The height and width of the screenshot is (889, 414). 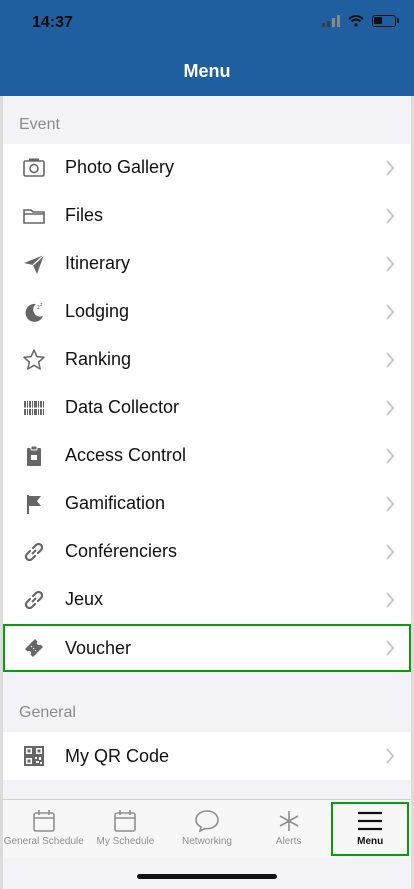 What do you see at coordinates (39, 124) in the screenshot?
I see `section-header-event: Event` at bounding box center [39, 124].